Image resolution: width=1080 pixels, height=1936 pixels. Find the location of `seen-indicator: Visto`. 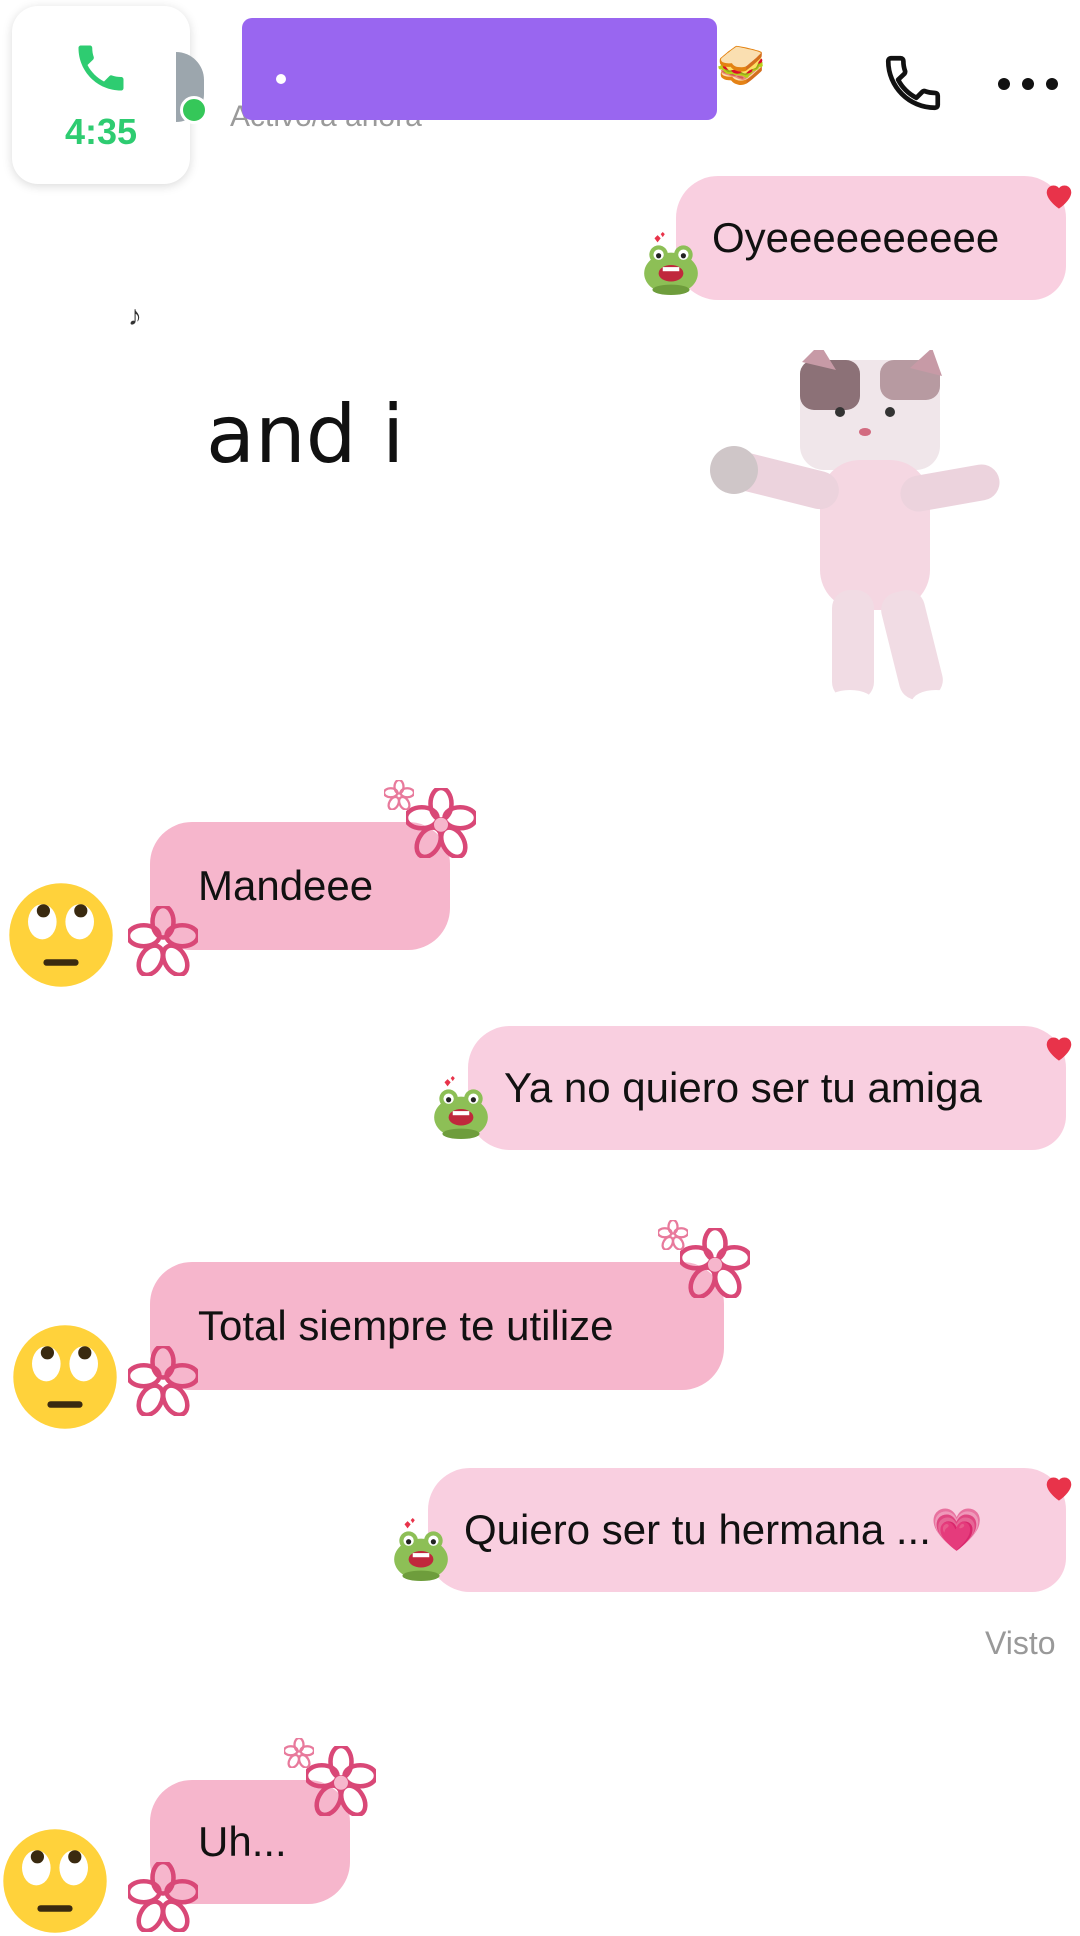

seen-indicator: Visto is located at coordinates (1020, 1643).